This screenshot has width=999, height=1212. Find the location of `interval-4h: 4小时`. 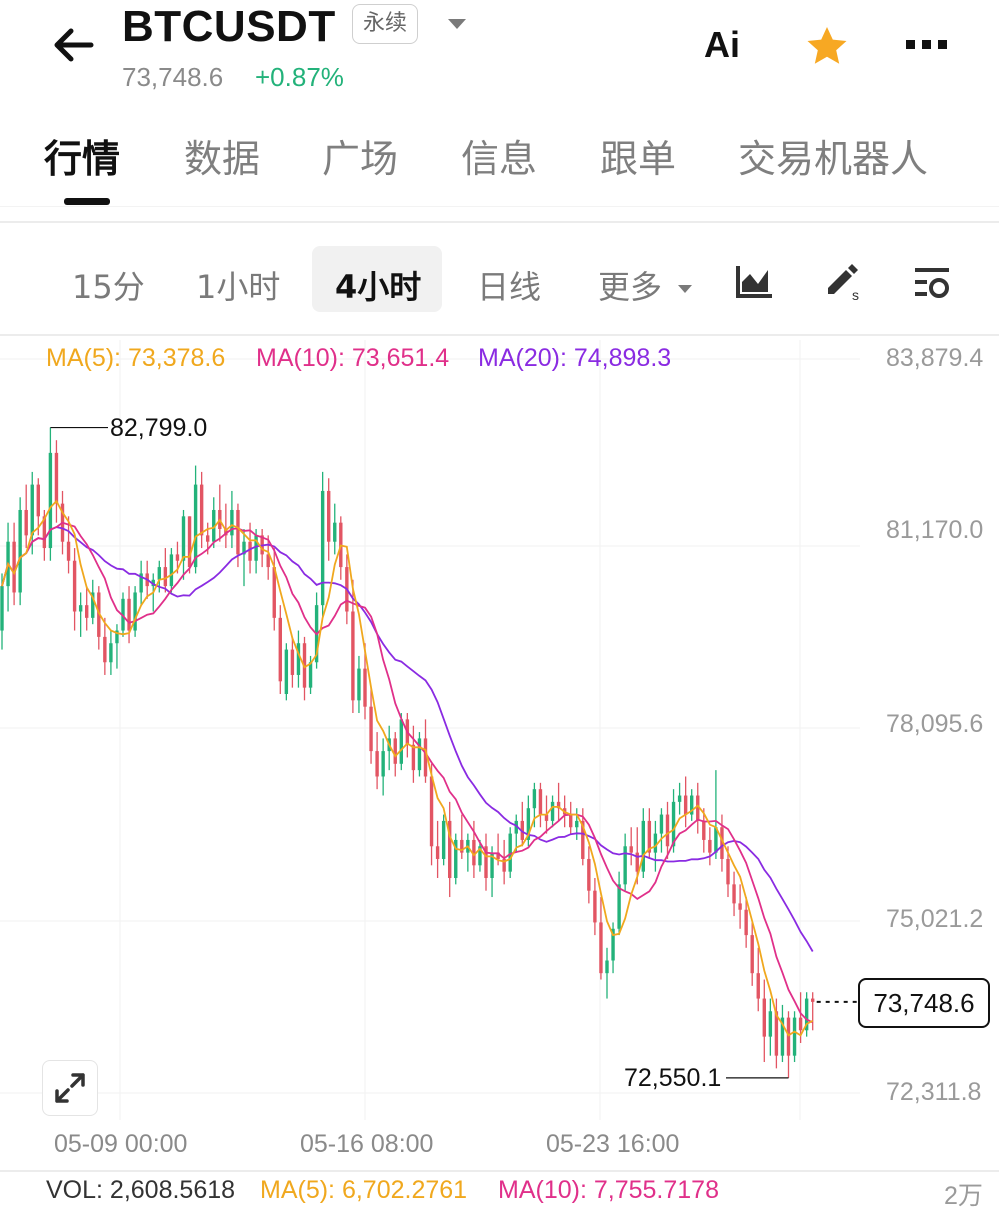

interval-4h: 4小时 is located at coordinates (378, 285).